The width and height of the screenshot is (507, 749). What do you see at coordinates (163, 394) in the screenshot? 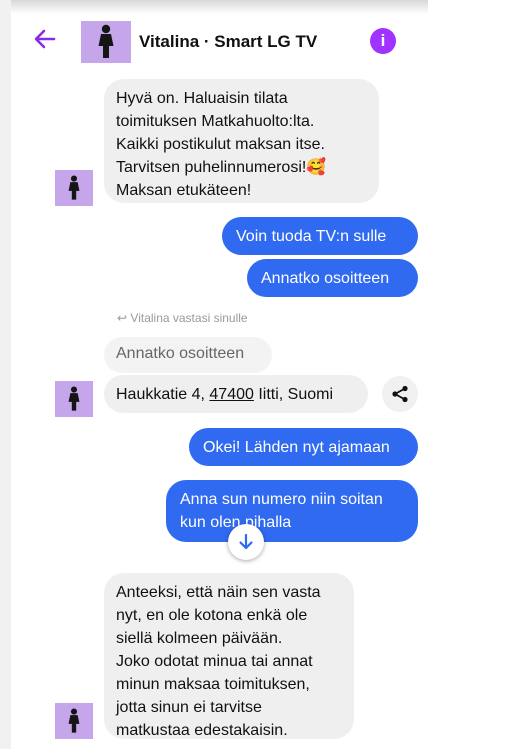
I see `address-start: Haukkatie 4,` at bounding box center [163, 394].